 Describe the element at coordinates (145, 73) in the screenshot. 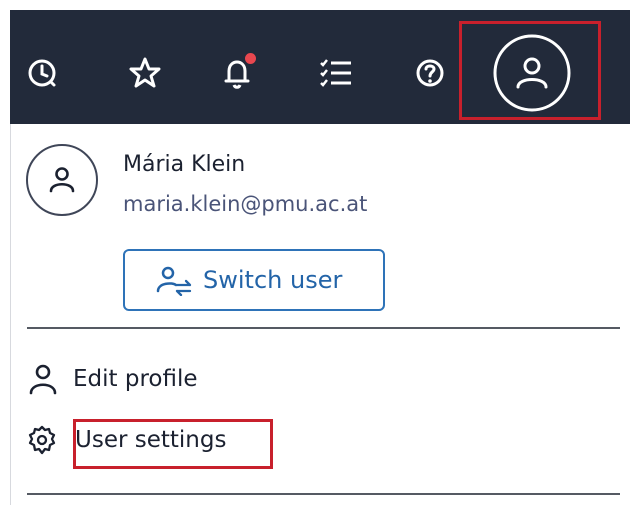

I see `star-icon` at that location.